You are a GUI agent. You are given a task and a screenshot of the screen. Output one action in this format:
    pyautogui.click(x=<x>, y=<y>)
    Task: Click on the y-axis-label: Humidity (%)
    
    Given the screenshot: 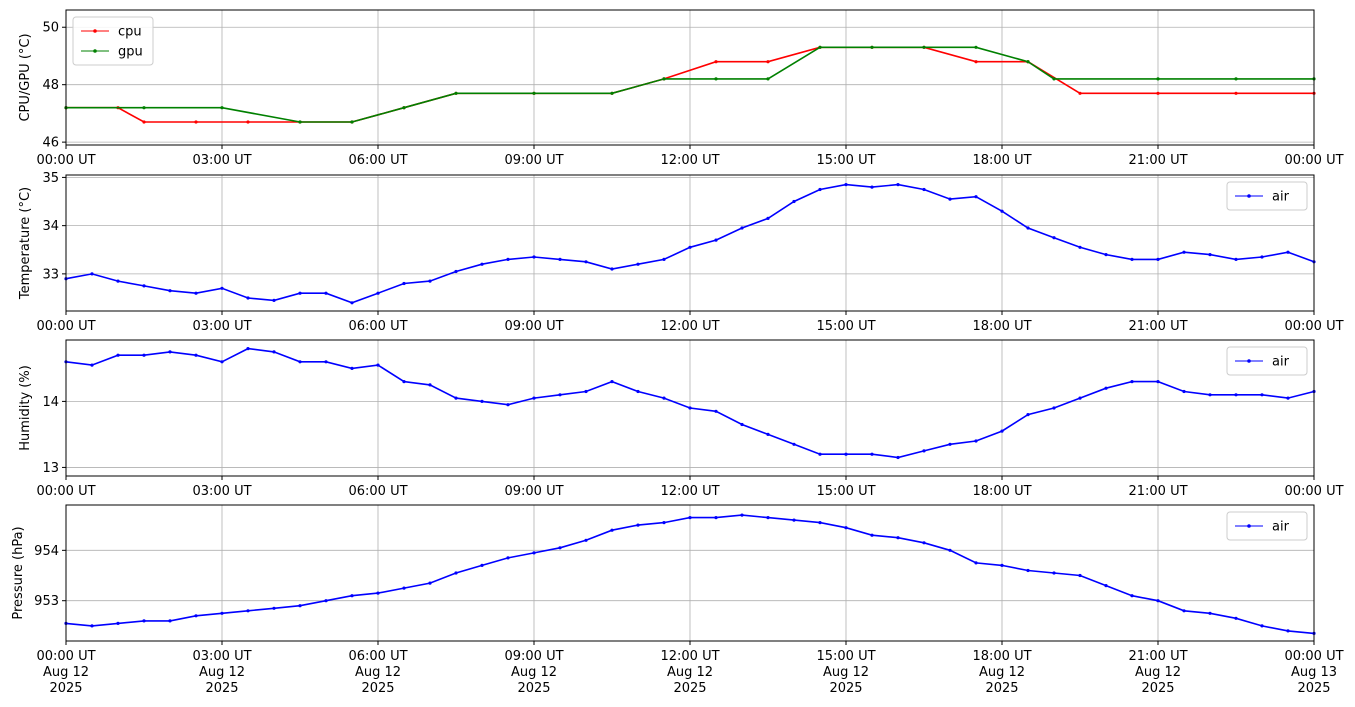 What is the action you would take?
    pyautogui.click(x=25, y=408)
    